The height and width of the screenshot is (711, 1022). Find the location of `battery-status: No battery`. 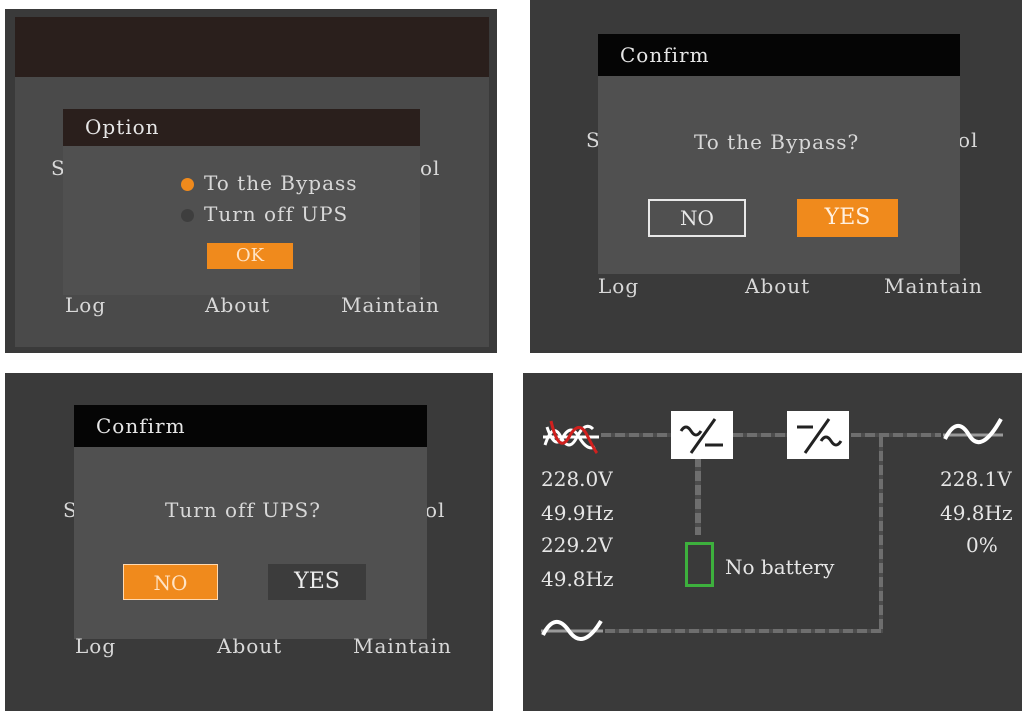

battery-status: No battery is located at coordinates (780, 567).